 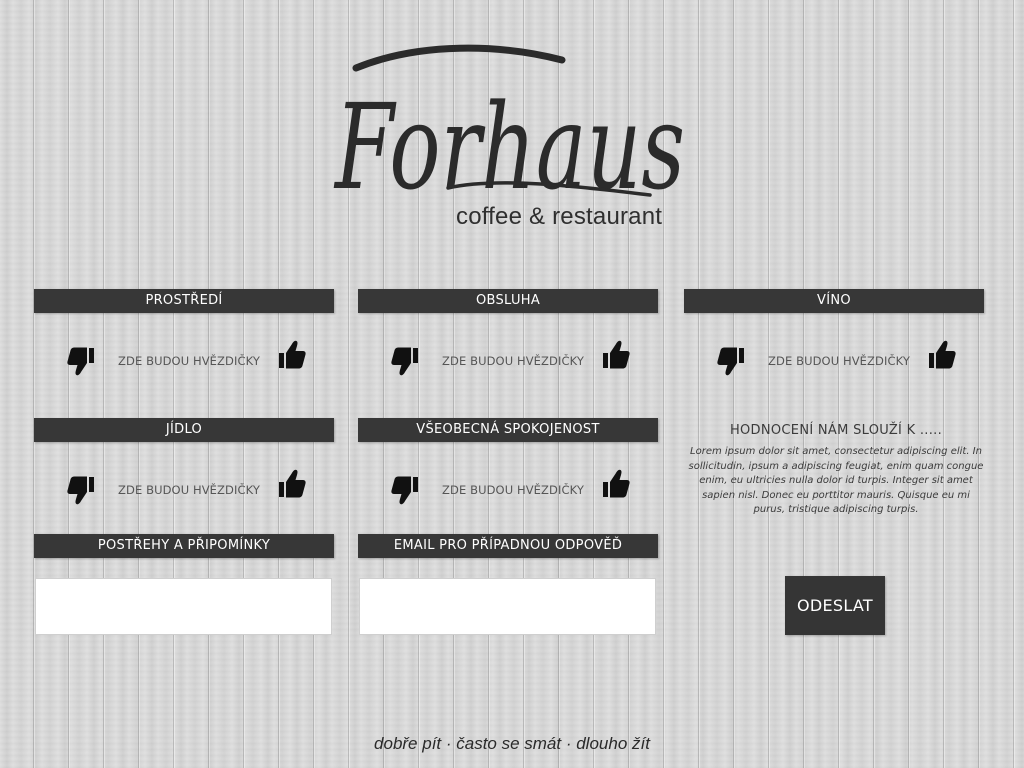 I want to click on footer-motto: dobře pít · často se smát · dlouho žít, so click(x=512, y=743).